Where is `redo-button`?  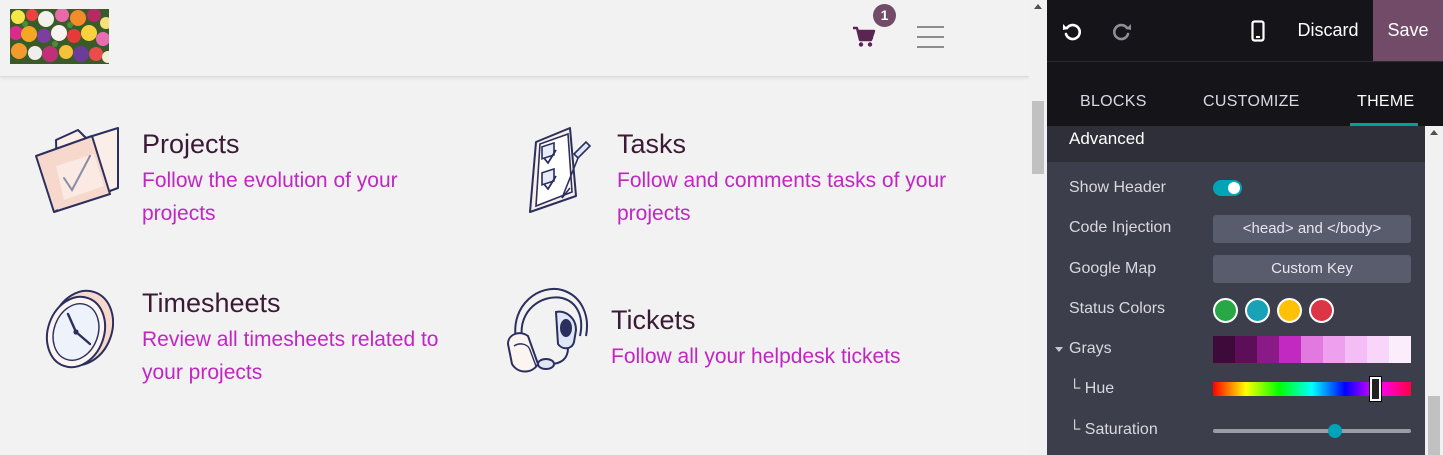
redo-button is located at coordinates (1122, 30).